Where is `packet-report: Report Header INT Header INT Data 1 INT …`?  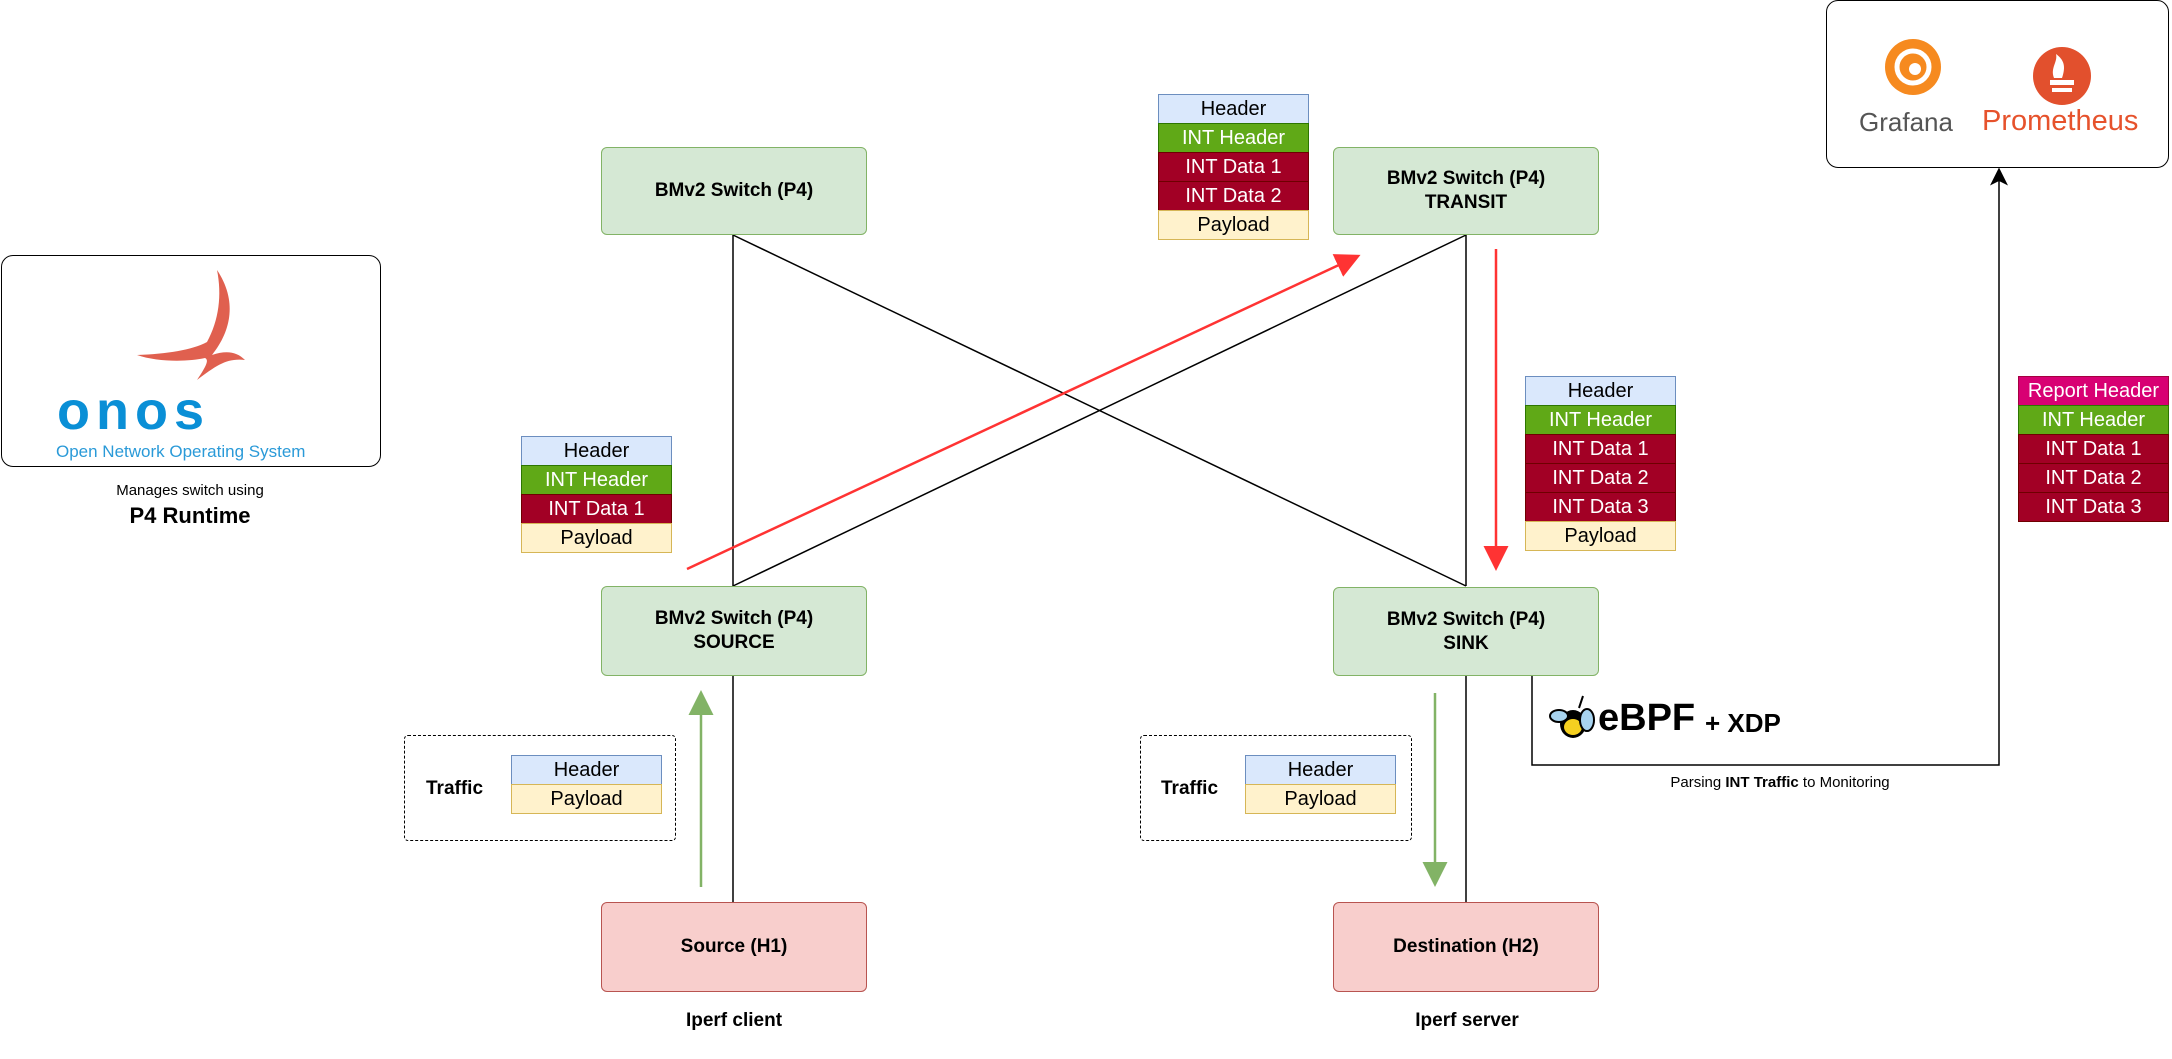
packet-report: Report Header INT Header INT Data 1 INT … is located at coordinates (2093, 449).